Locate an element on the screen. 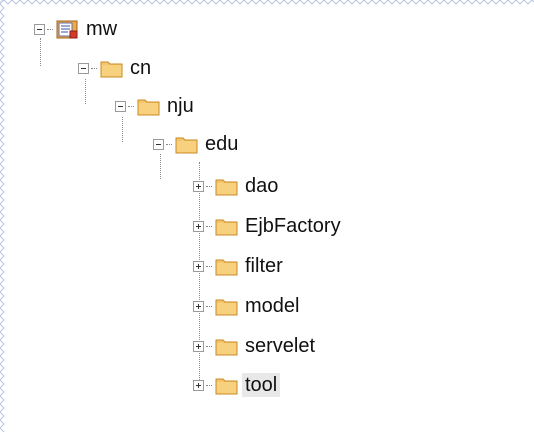 This screenshot has width=534, height=432. torn-edge-top is located at coordinates (267, 2).